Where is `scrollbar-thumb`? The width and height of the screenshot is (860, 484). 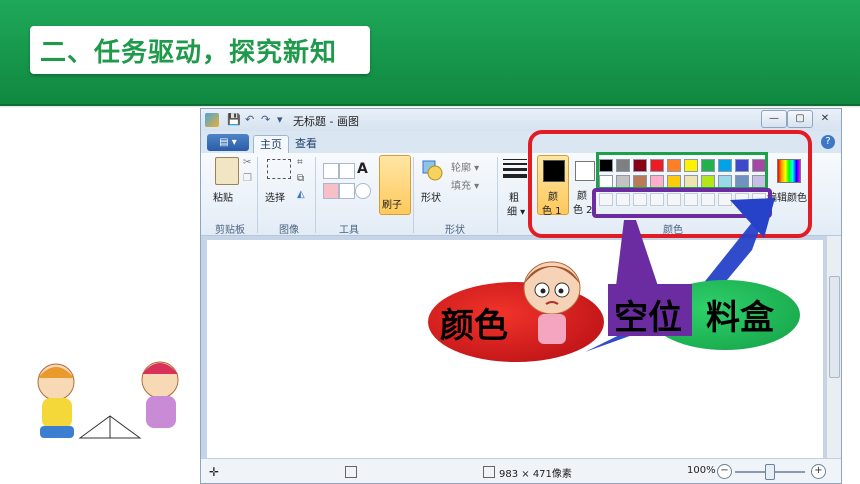 scrollbar-thumb is located at coordinates (834, 327).